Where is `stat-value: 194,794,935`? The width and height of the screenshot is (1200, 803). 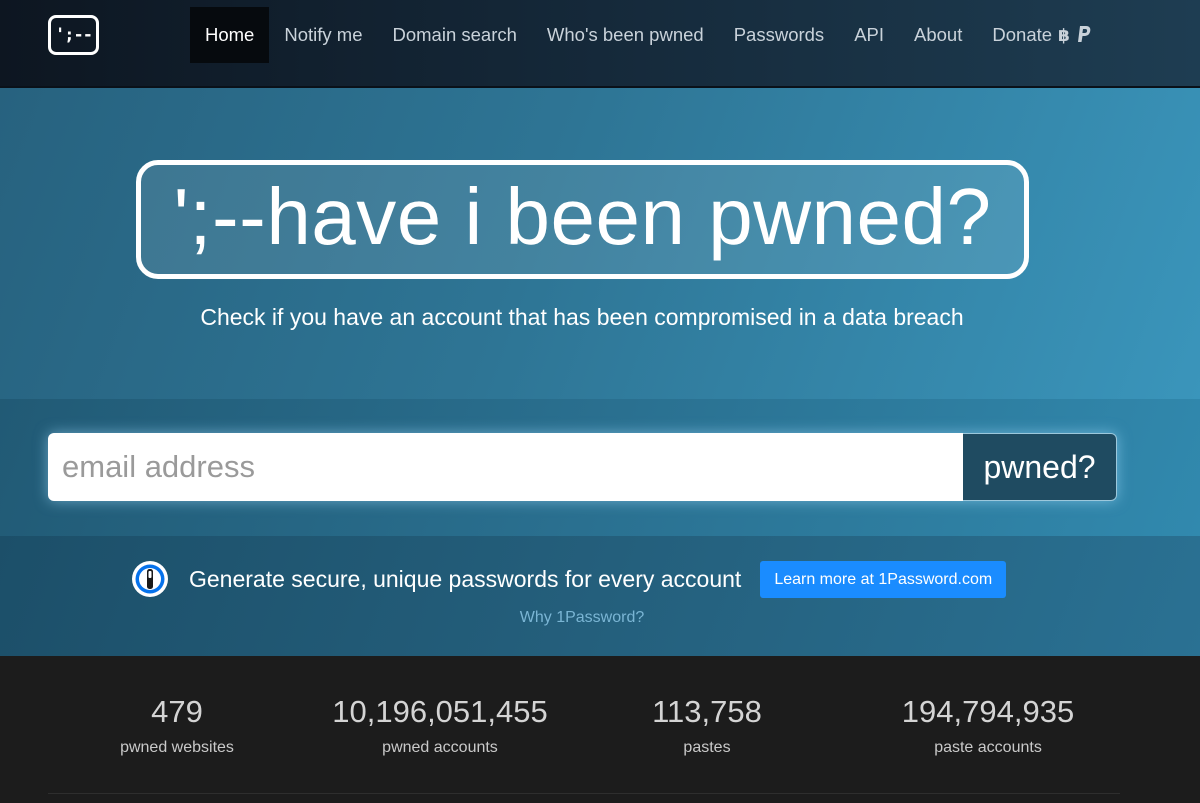
stat-value: 194,794,935 is located at coordinates (988, 711).